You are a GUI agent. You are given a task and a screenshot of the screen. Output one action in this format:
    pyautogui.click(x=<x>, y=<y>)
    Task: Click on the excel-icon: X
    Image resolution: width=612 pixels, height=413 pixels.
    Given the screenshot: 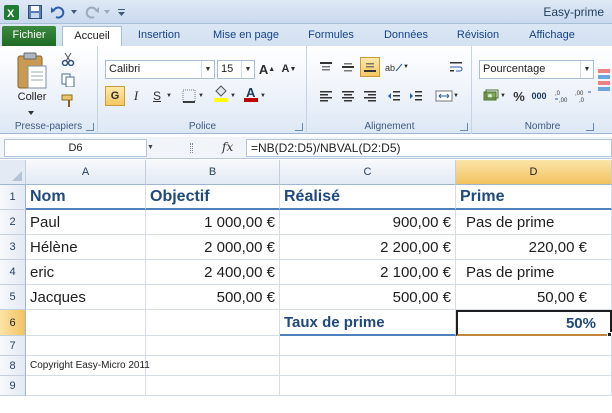 What is the action you would take?
    pyautogui.click(x=11, y=12)
    